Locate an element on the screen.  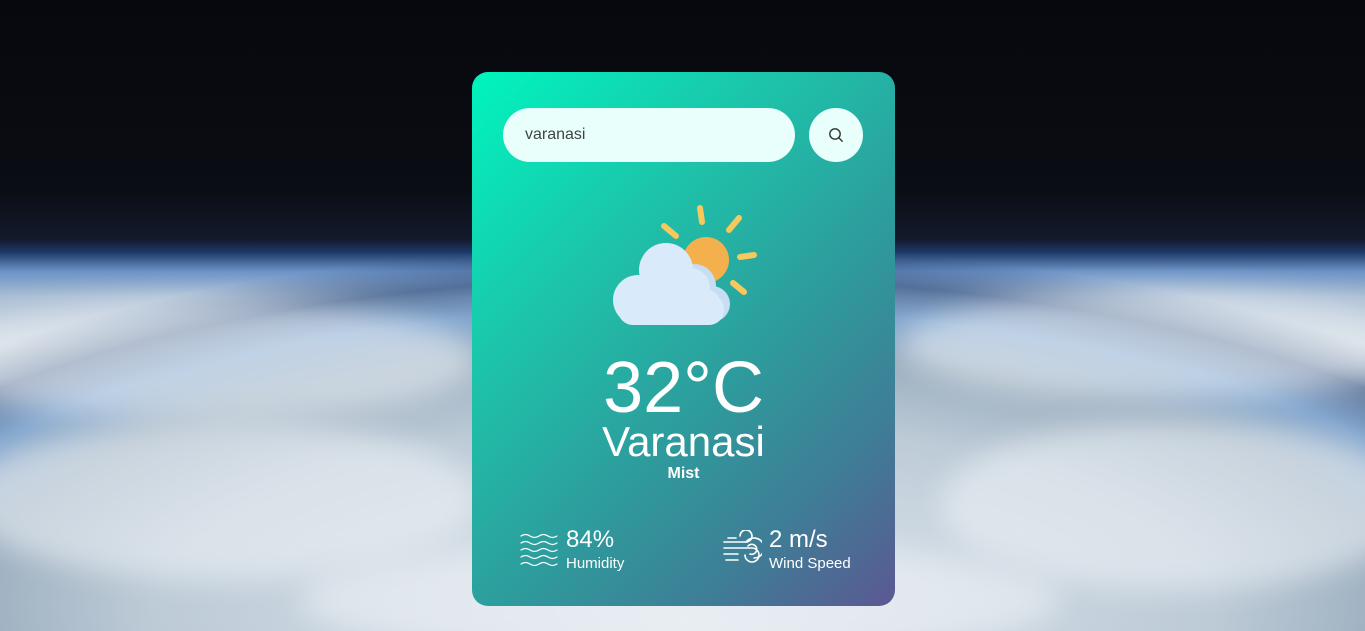
weather-condition: Mist is located at coordinates (683, 473).